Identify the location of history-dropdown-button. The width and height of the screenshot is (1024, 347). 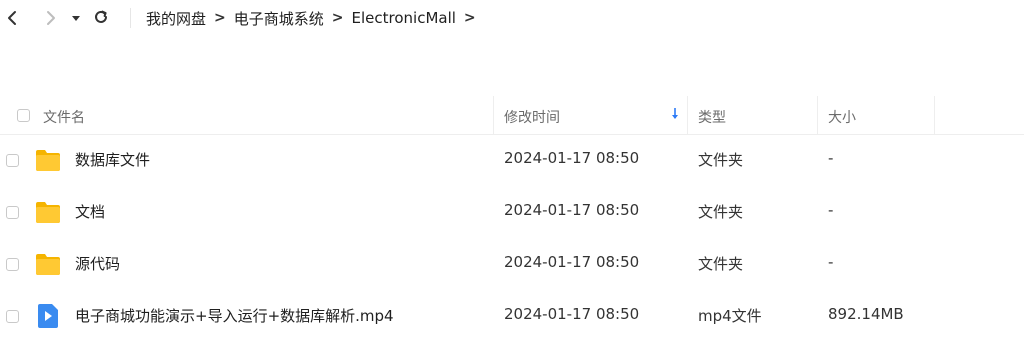
(76, 18).